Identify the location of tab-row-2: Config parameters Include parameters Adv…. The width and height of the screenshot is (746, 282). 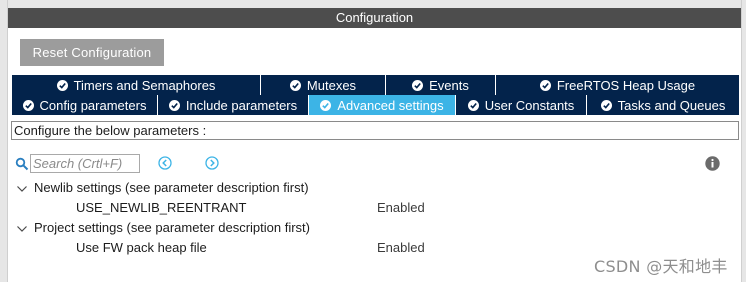
(375, 105).